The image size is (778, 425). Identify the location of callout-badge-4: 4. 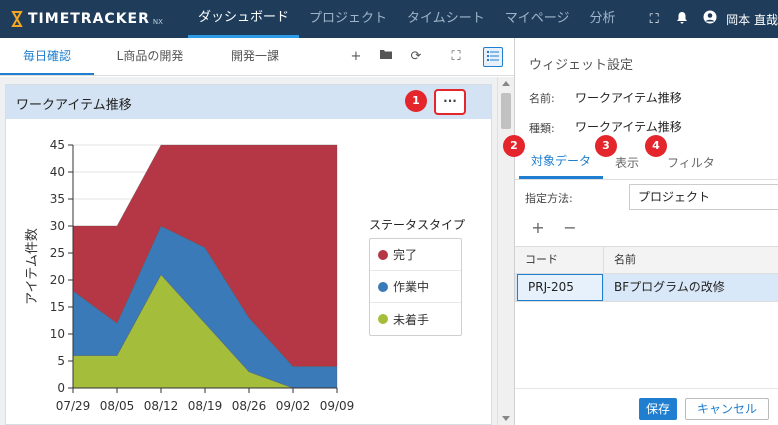
(656, 146).